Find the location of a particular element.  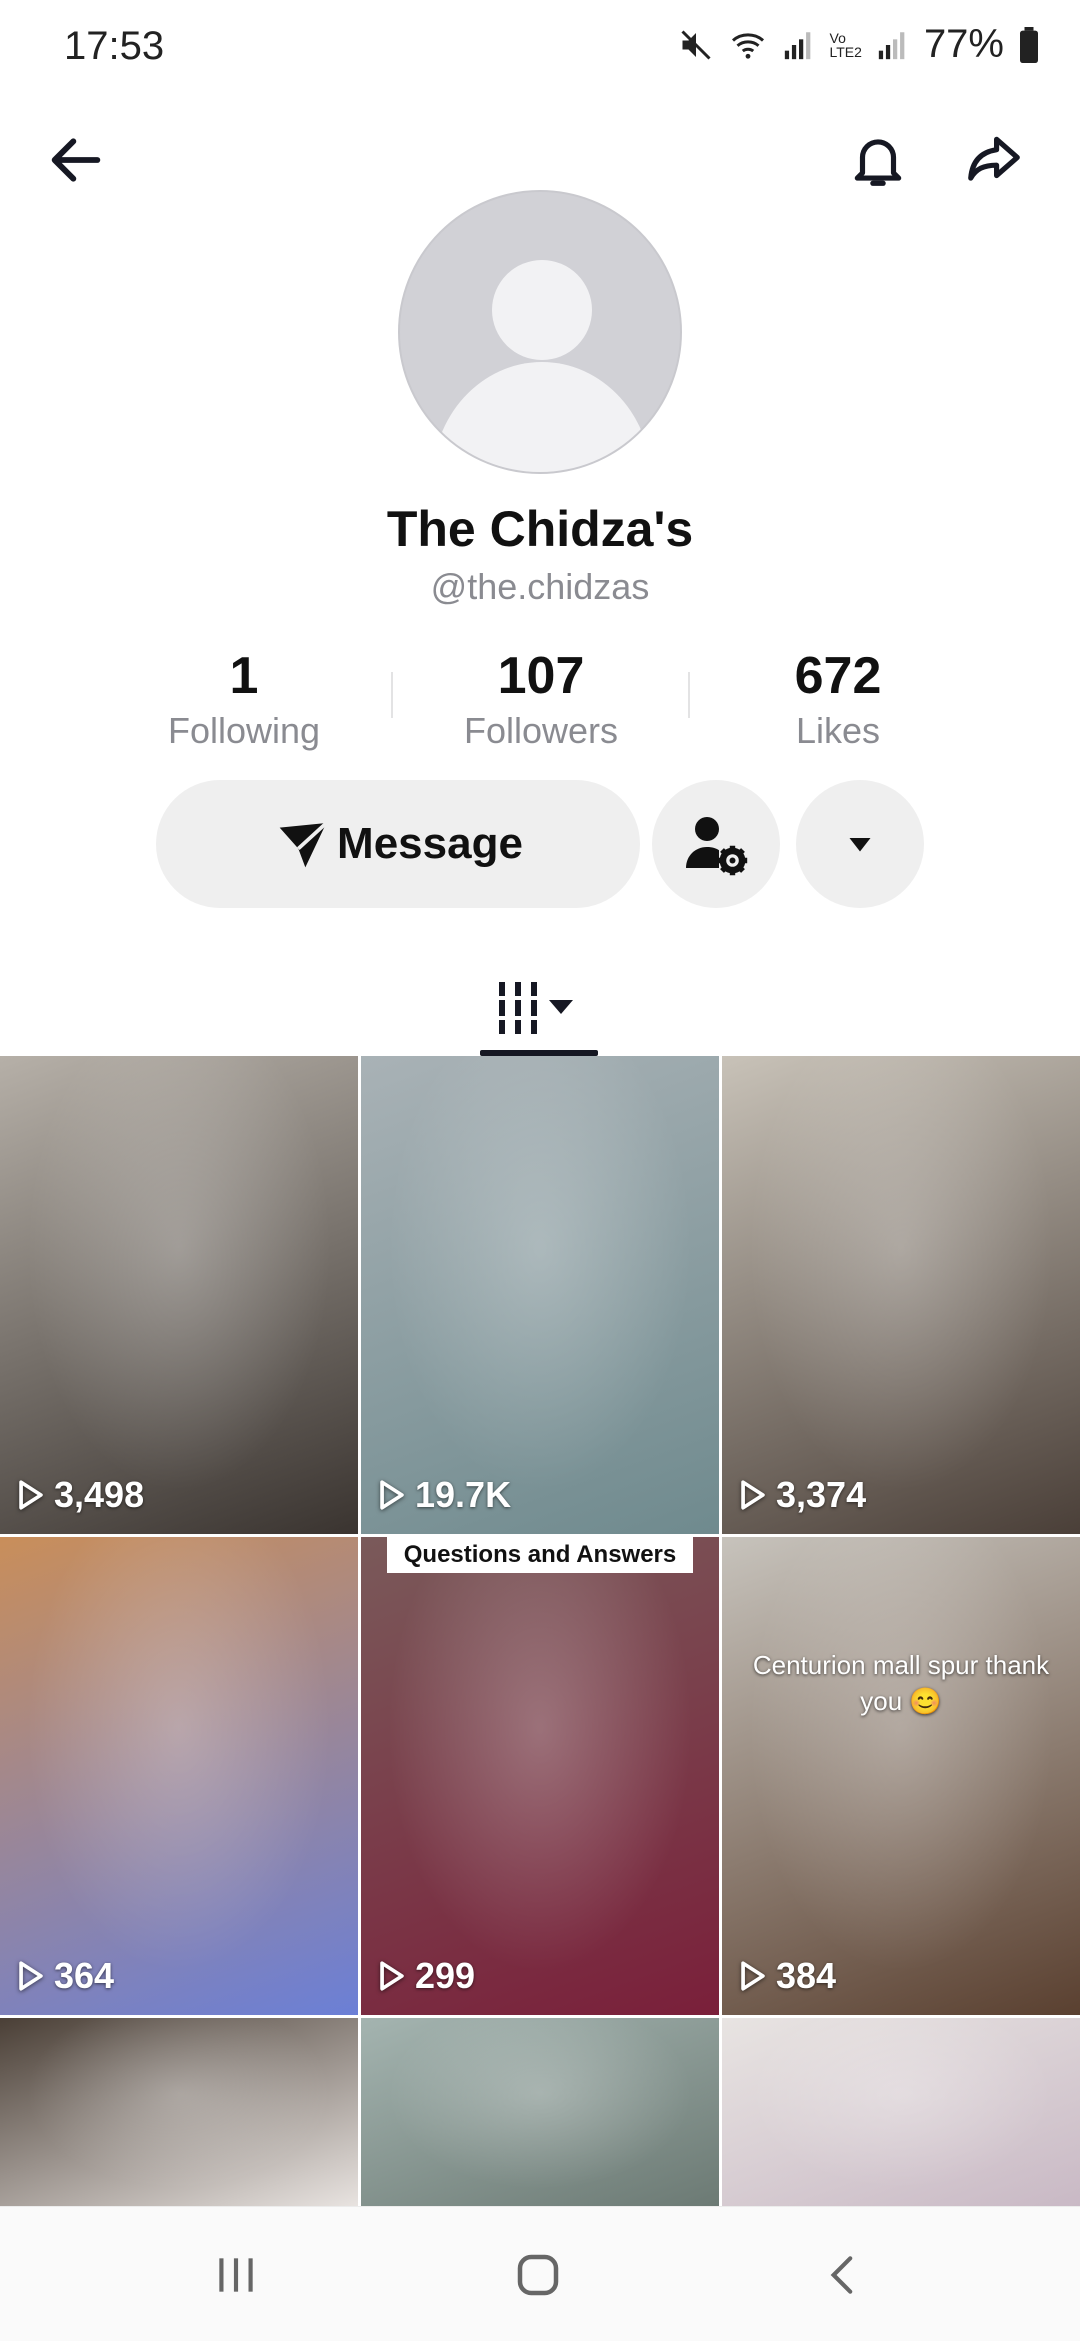

video-tile: 19.7K is located at coordinates (540, 1295).